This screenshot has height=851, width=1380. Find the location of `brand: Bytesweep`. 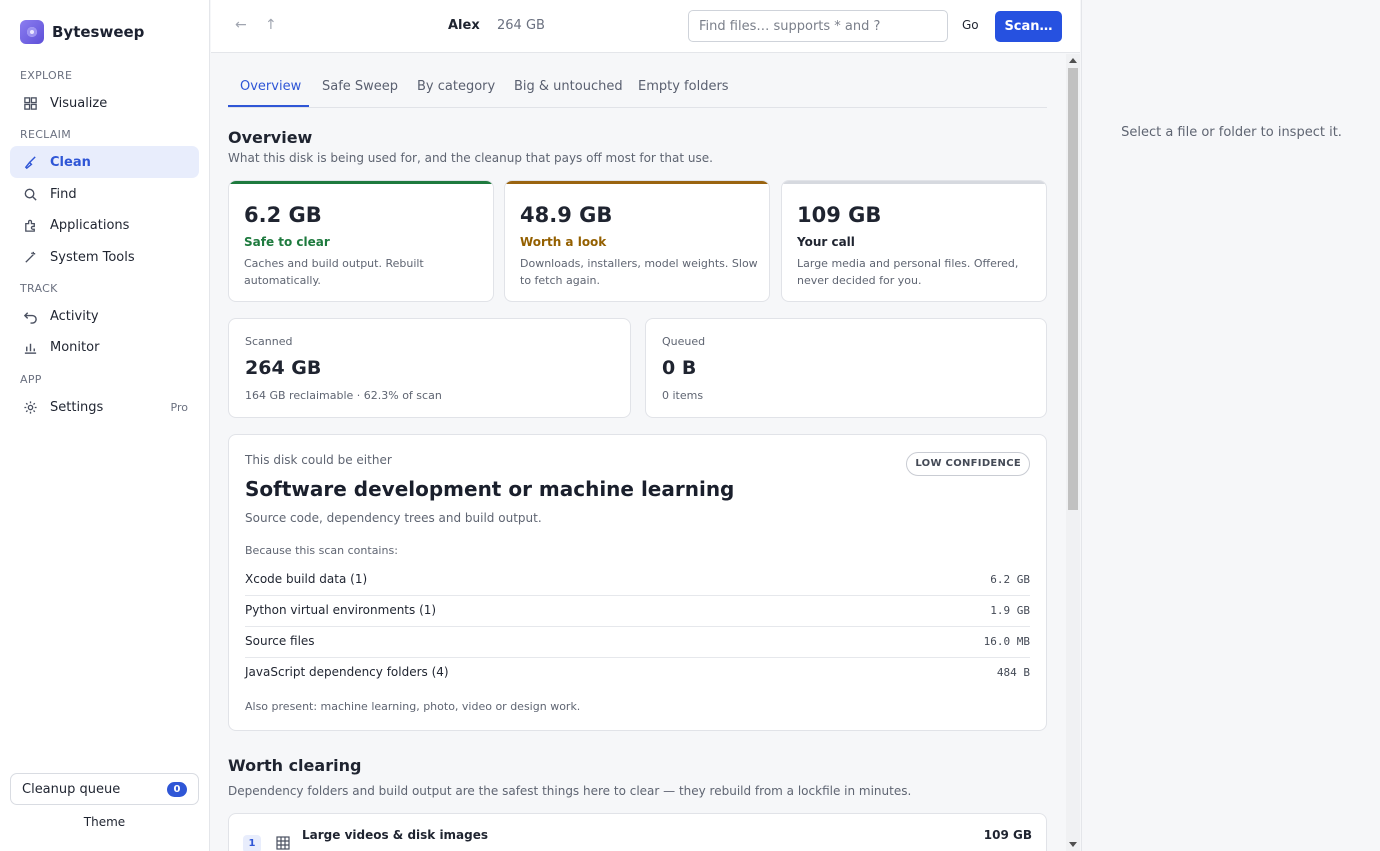

brand: Bytesweep is located at coordinates (82, 32).